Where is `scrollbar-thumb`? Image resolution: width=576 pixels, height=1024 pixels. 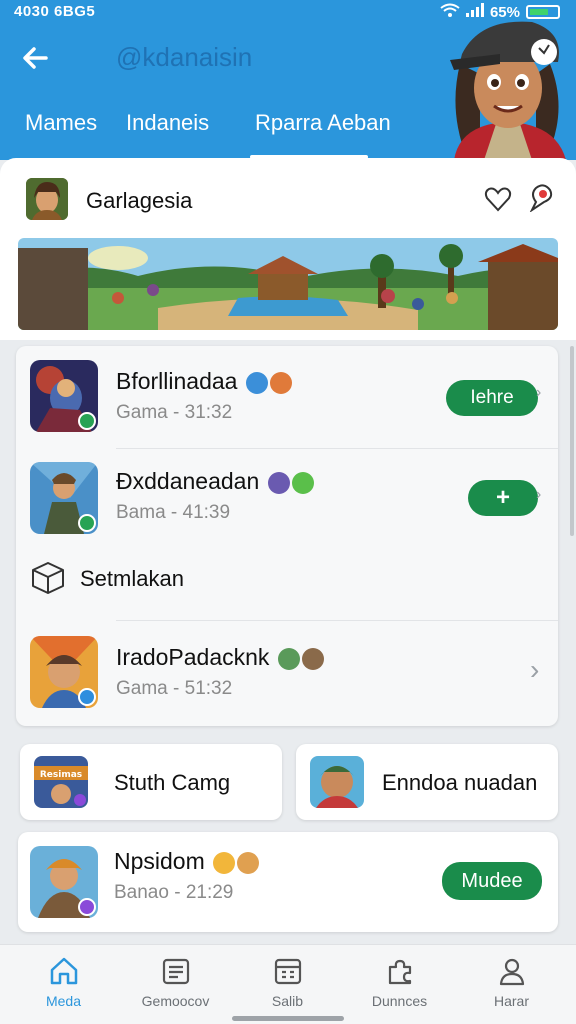 scrollbar-thumb is located at coordinates (572, 441).